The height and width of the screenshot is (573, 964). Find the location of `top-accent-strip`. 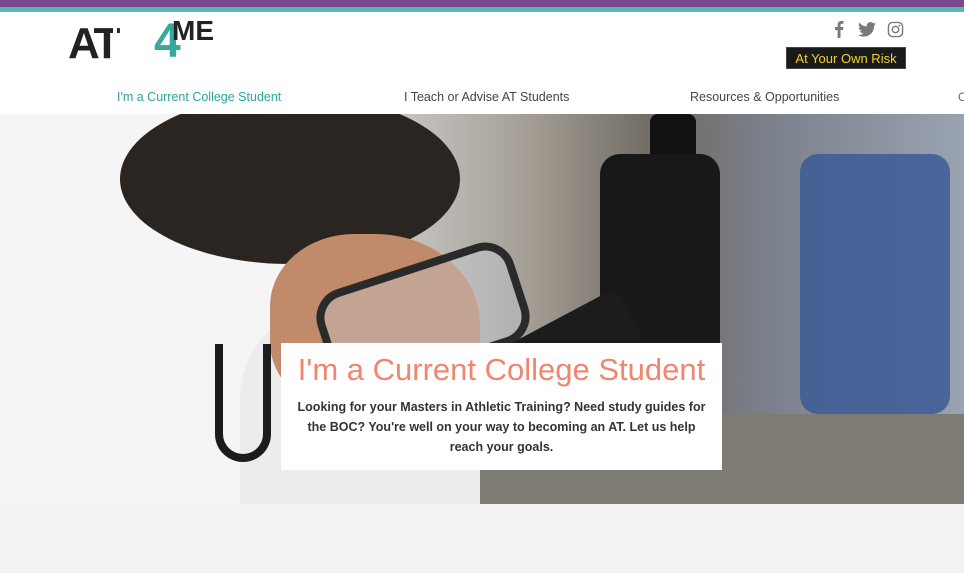

top-accent-strip is located at coordinates (482, 6).